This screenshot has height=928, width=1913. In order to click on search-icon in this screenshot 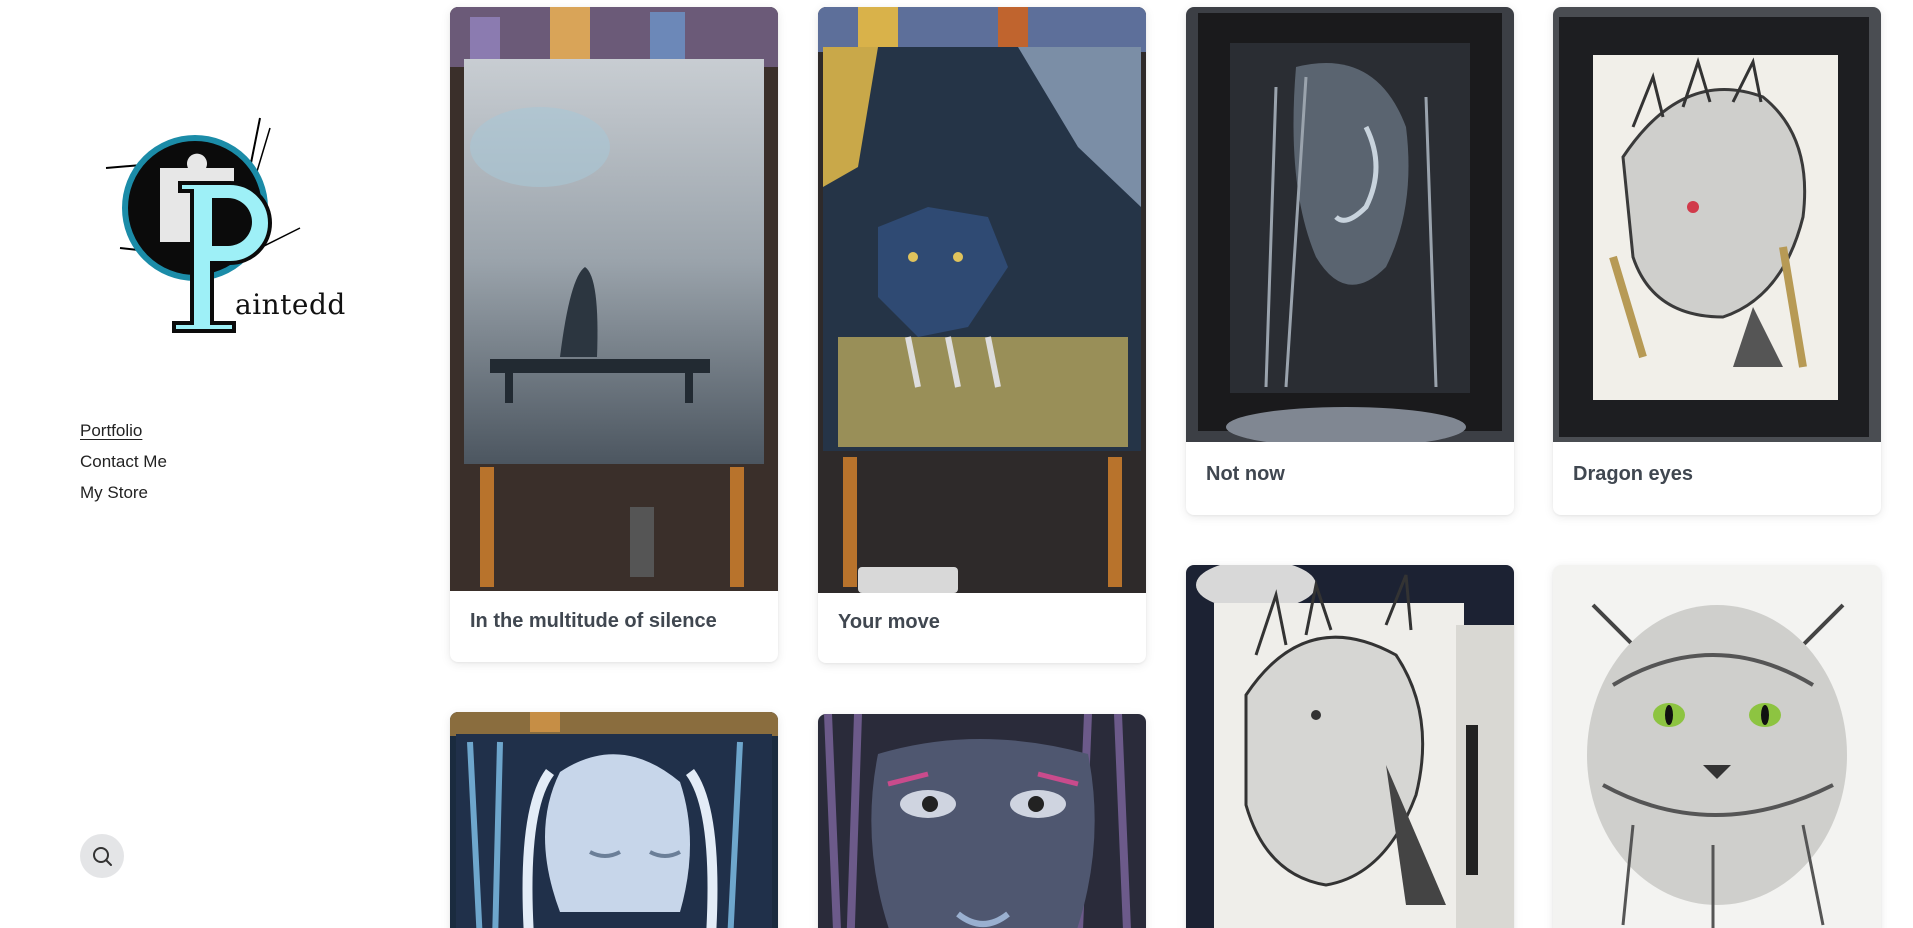, I will do `click(102, 856)`.